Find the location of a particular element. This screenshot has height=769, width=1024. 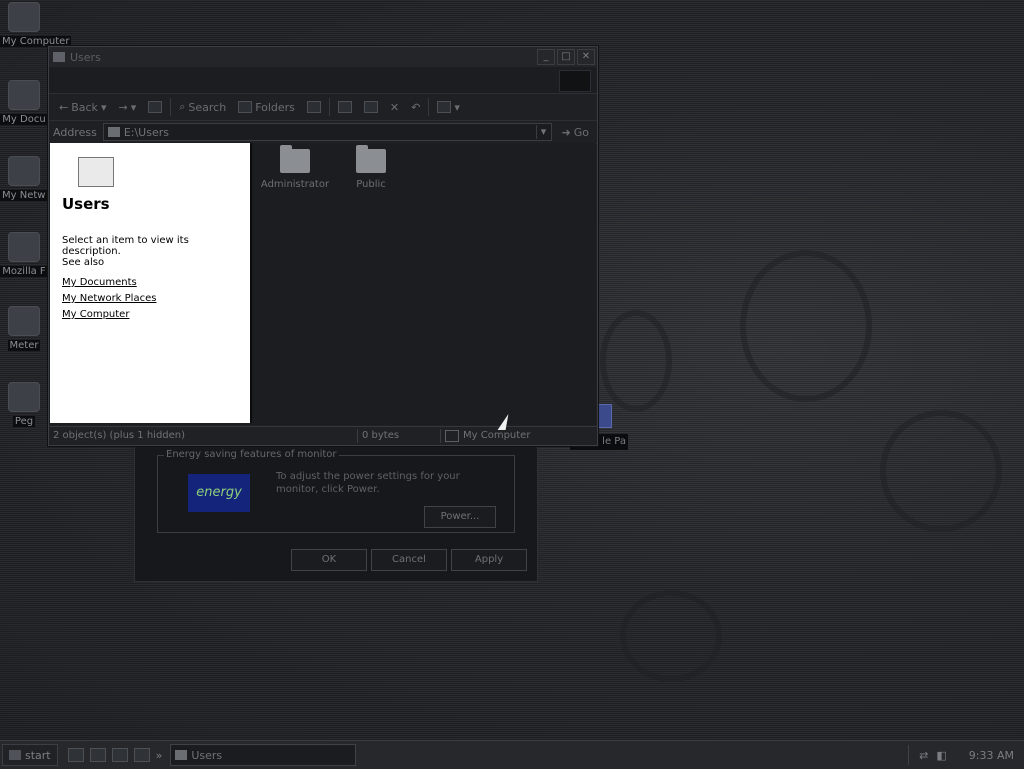

wallpaper-scribble is located at coordinates (636, 361).